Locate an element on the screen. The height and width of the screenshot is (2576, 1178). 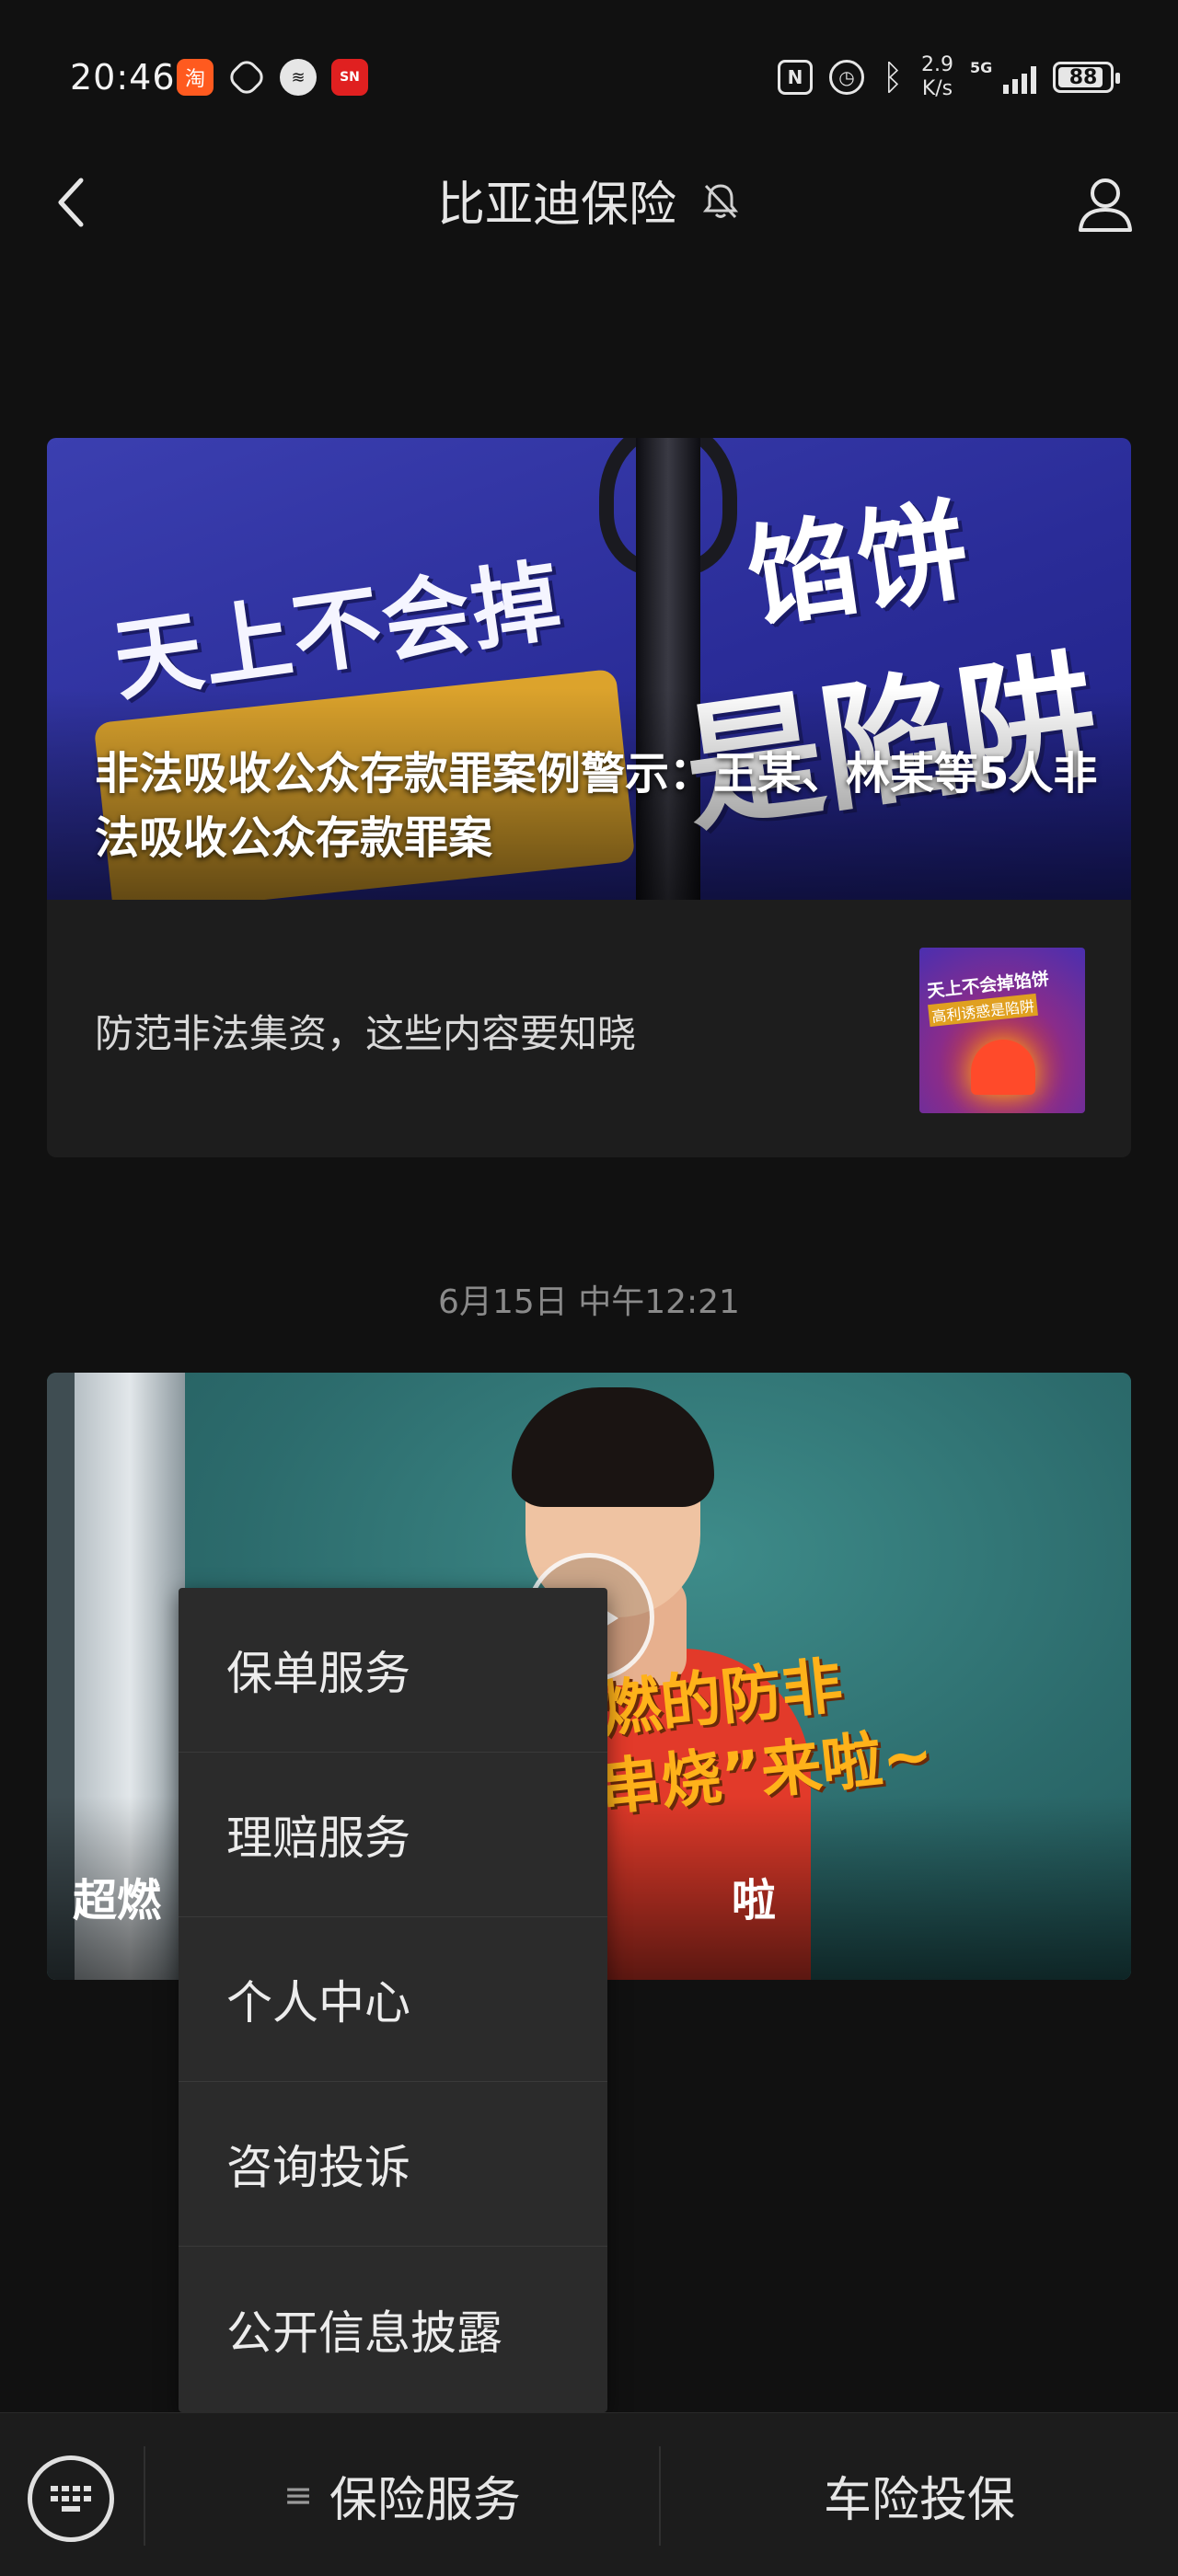
menu-item-claims-service: 理赔服务 is located at coordinates (393, 1835).